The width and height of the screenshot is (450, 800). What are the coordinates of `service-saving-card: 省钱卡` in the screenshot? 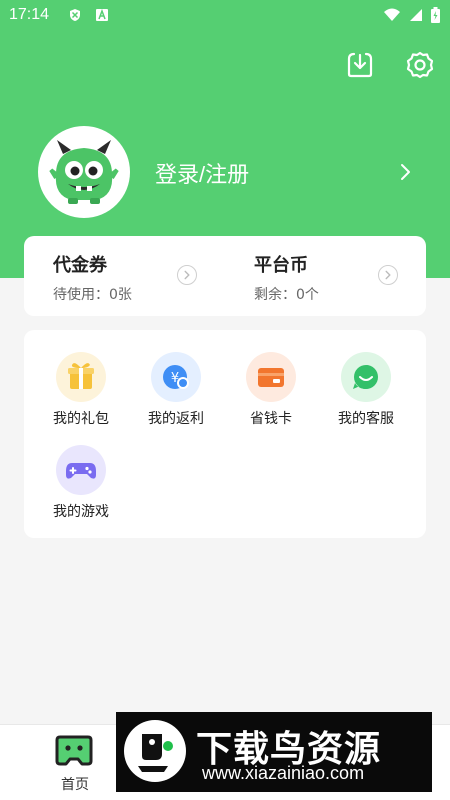 It's located at (271, 378).